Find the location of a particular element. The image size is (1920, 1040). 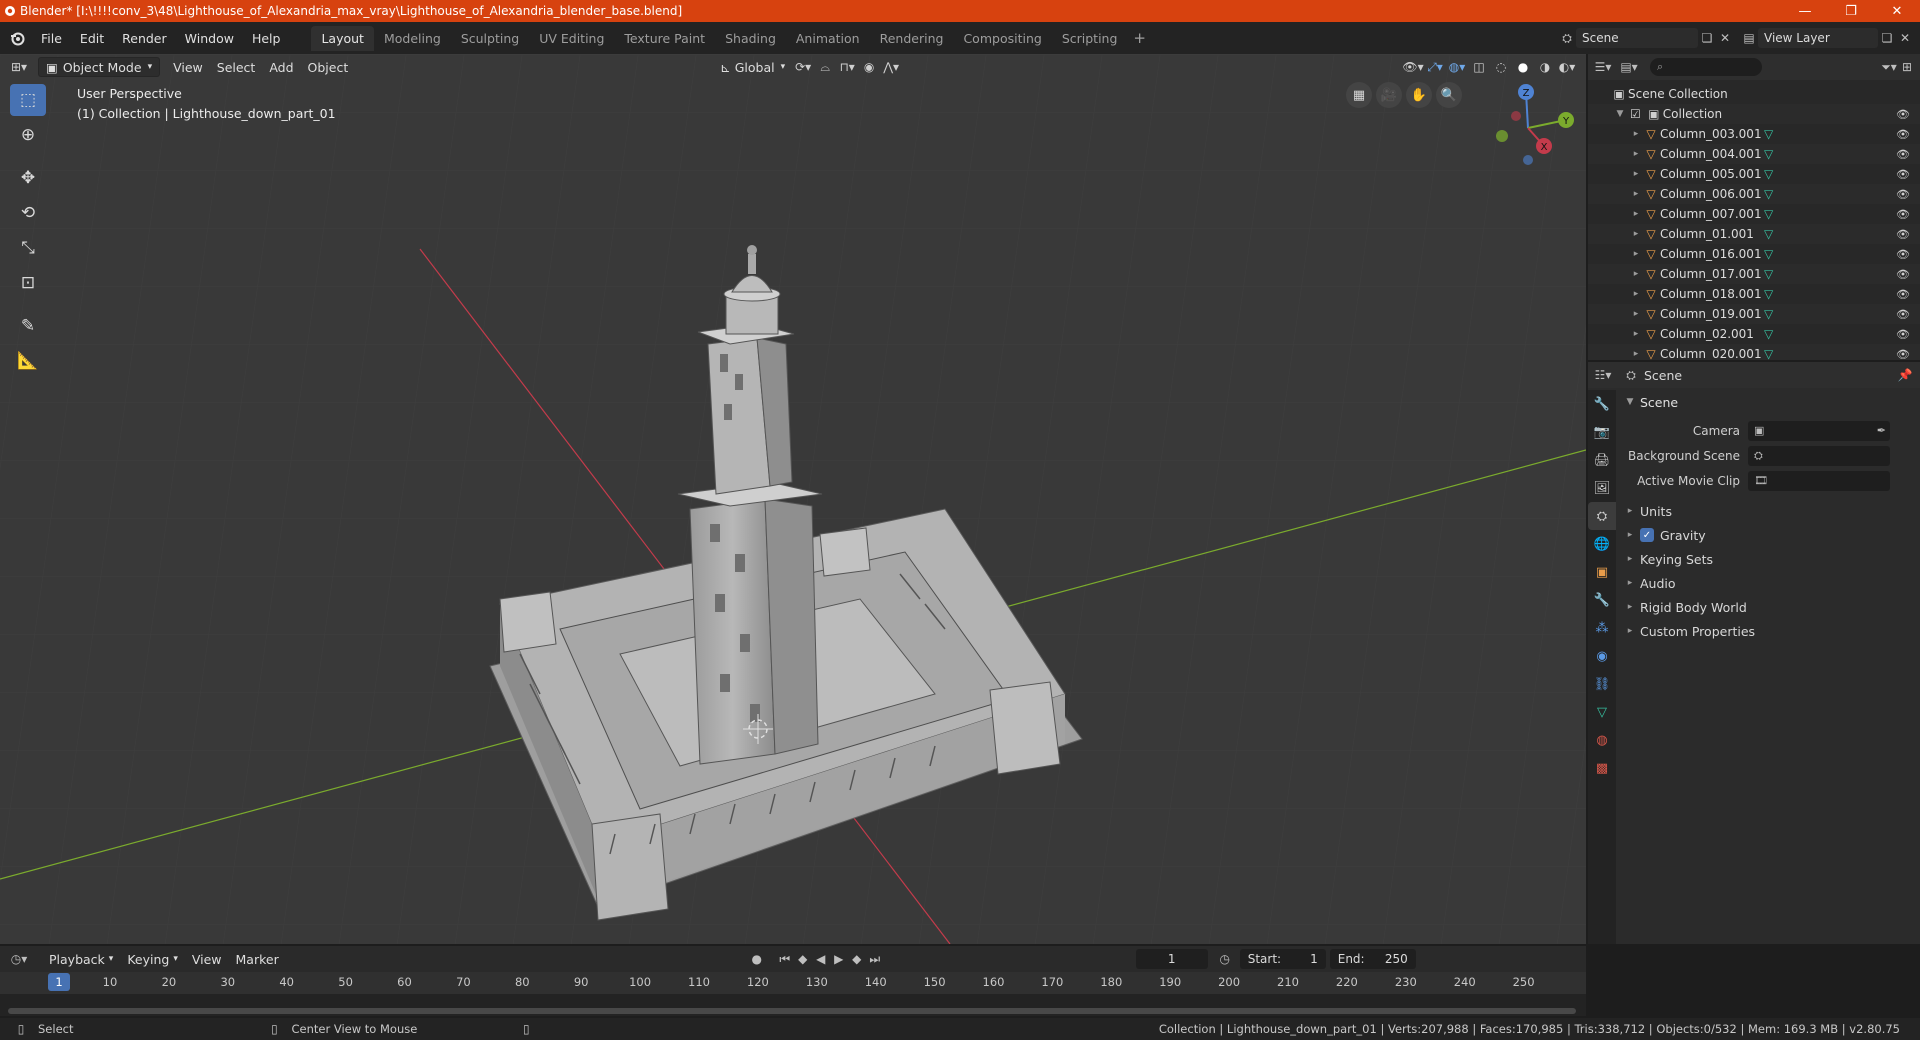

outliner-item: ▸ ▽ Column_005.001 ▽ 👁 is located at coordinates (1754, 174).